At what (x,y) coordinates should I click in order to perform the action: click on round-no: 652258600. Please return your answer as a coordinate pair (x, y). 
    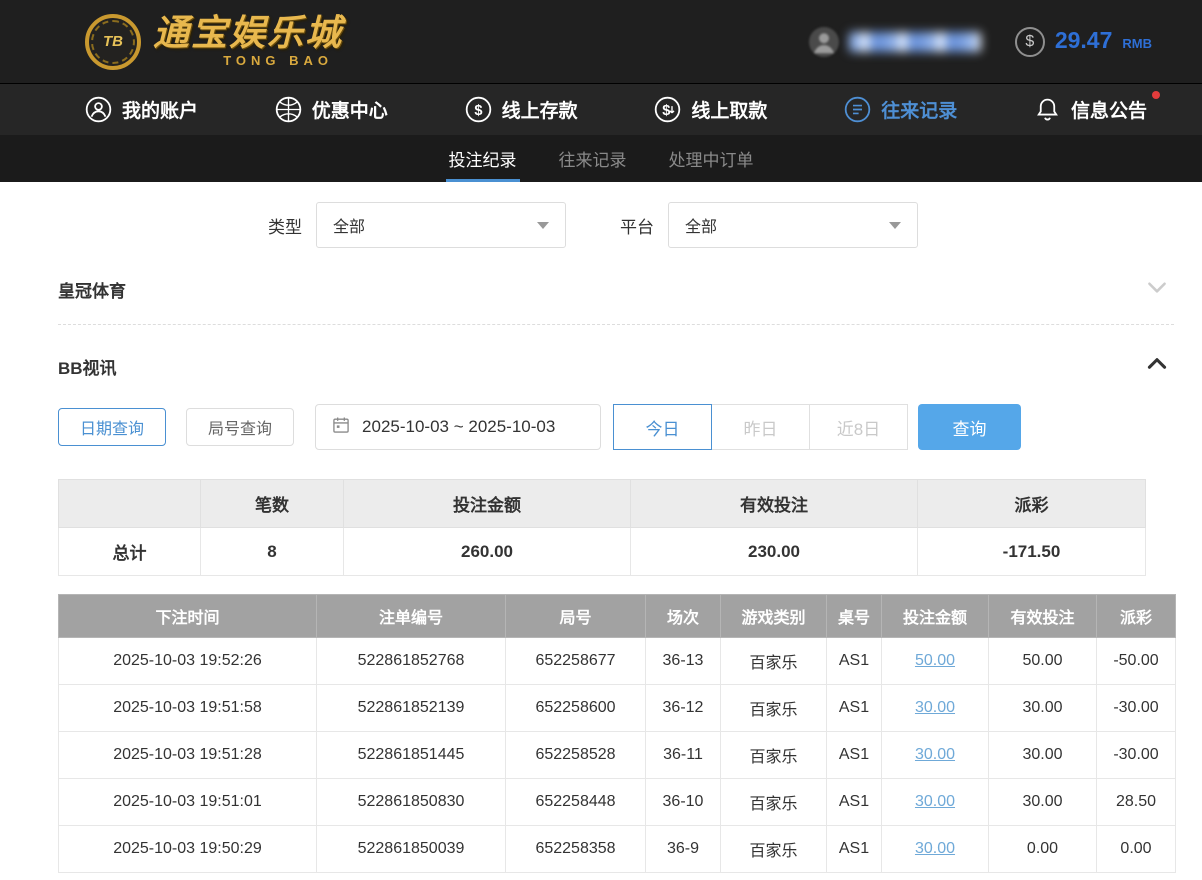
    Looking at the image, I should click on (575, 708).